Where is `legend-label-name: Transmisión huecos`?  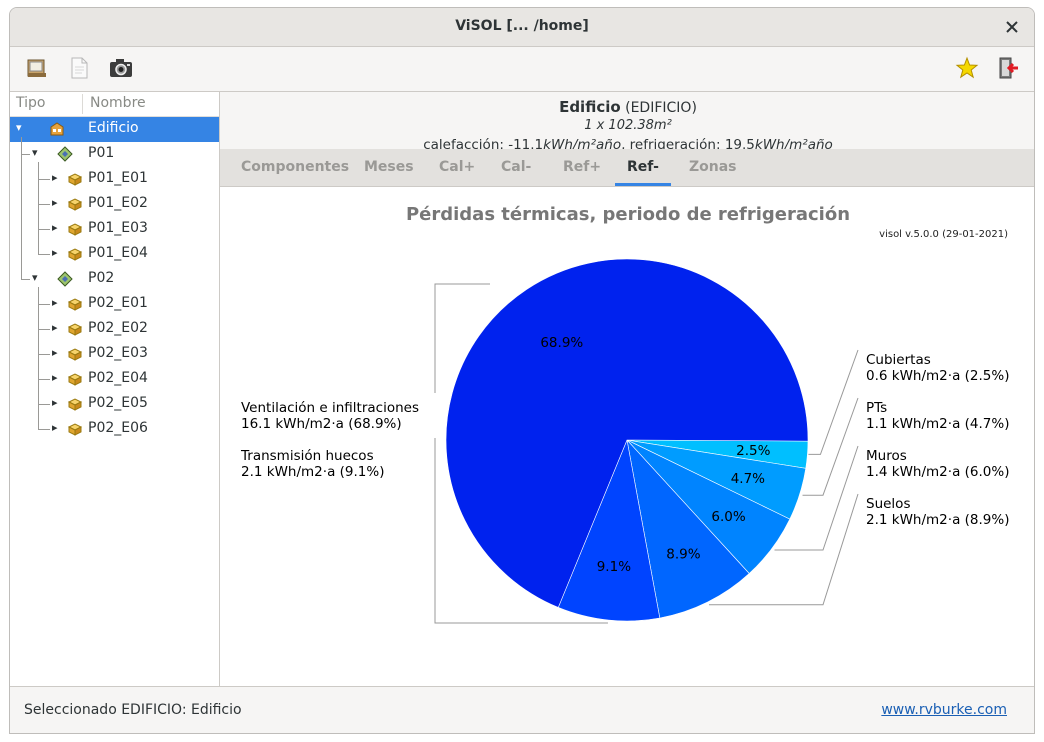
legend-label-name: Transmisión huecos is located at coordinates (307, 456).